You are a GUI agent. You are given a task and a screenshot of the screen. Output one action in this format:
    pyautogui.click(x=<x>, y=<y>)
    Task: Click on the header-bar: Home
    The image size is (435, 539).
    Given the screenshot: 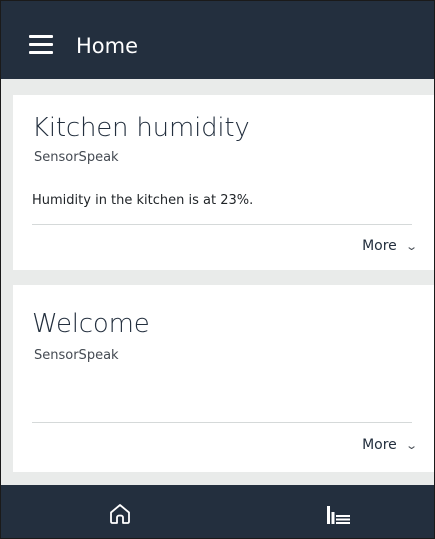 What is the action you would take?
    pyautogui.click(x=217, y=40)
    